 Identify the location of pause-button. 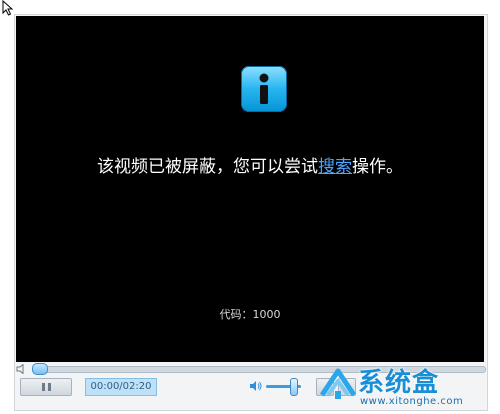
(46, 387).